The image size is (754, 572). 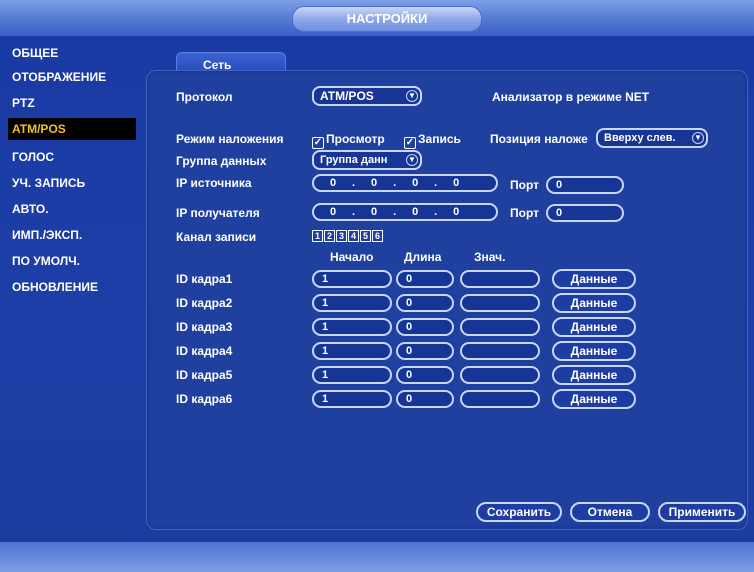 I want to click on data-group-select: Группа данн ▼, so click(x=367, y=160).